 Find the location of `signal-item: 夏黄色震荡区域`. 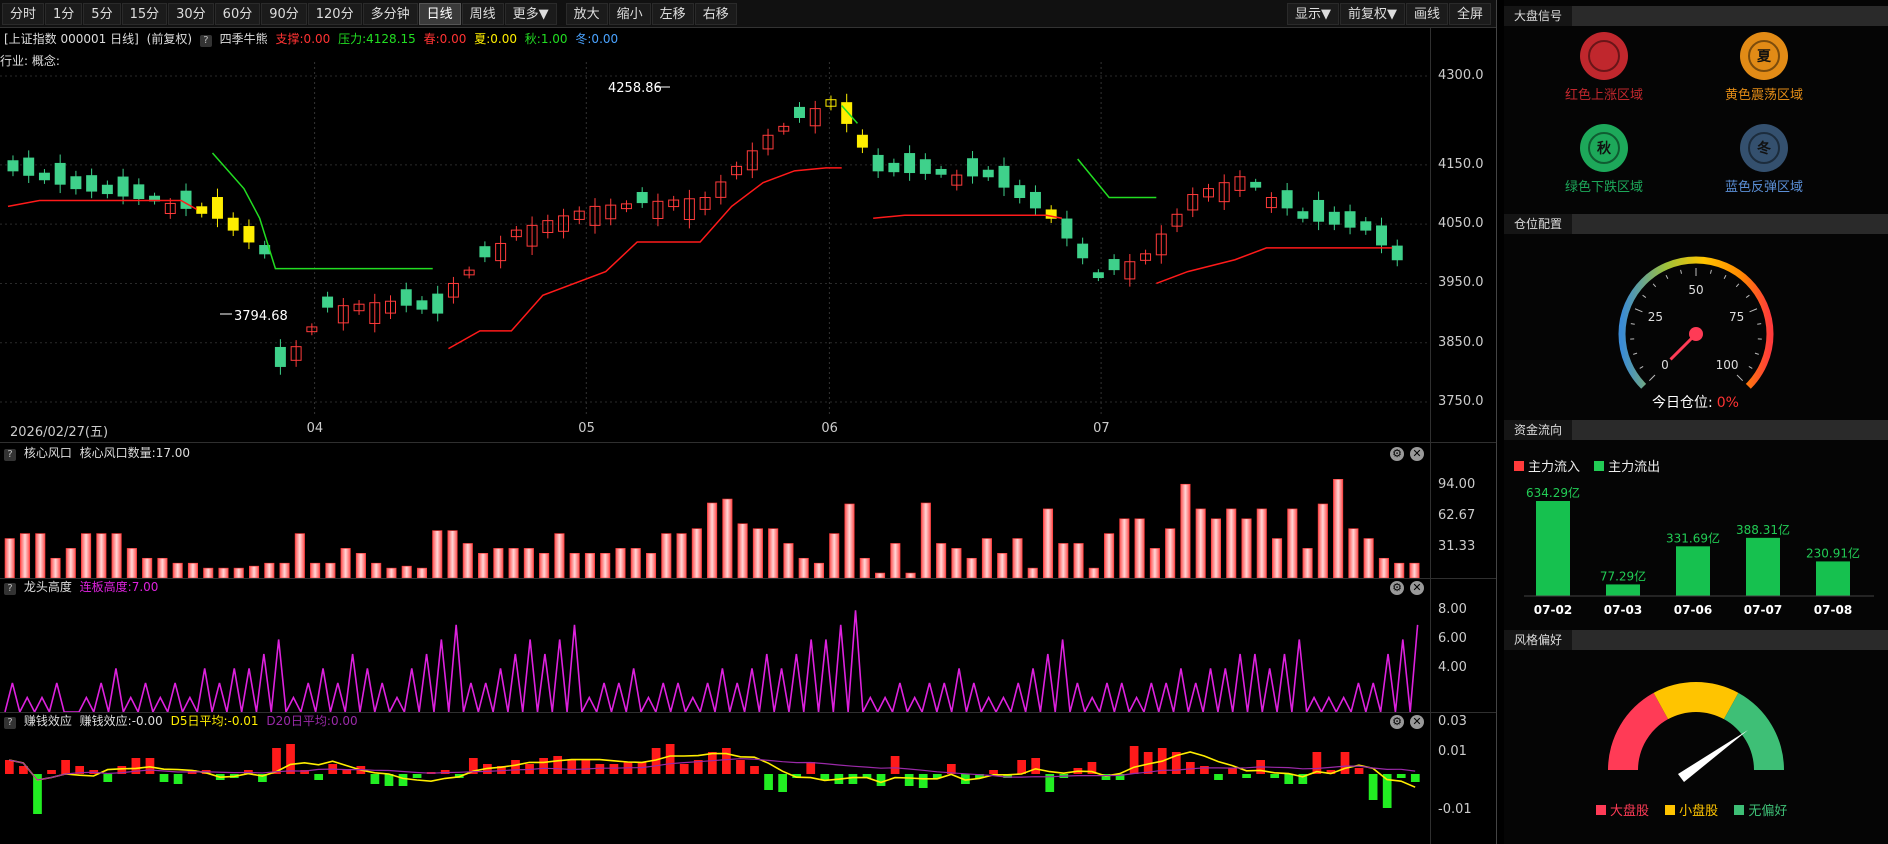

signal-item: 夏黄色震荡区域 is located at coordinates (1764, 67).